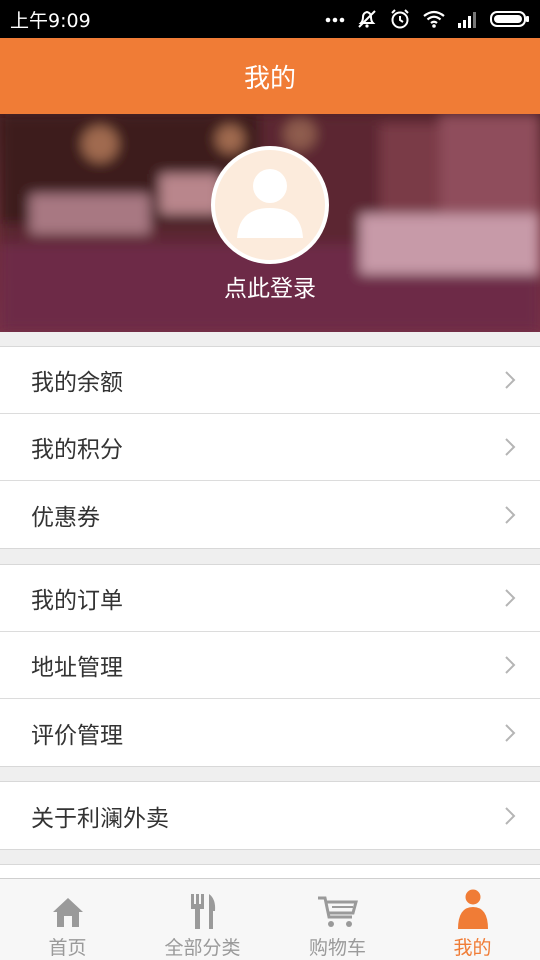 Image resolution: width=540 pixels, height=960 pixels. Describe the element at coordinates (335, 19) in the screenshot. I see `more-dots-icon` at that location.